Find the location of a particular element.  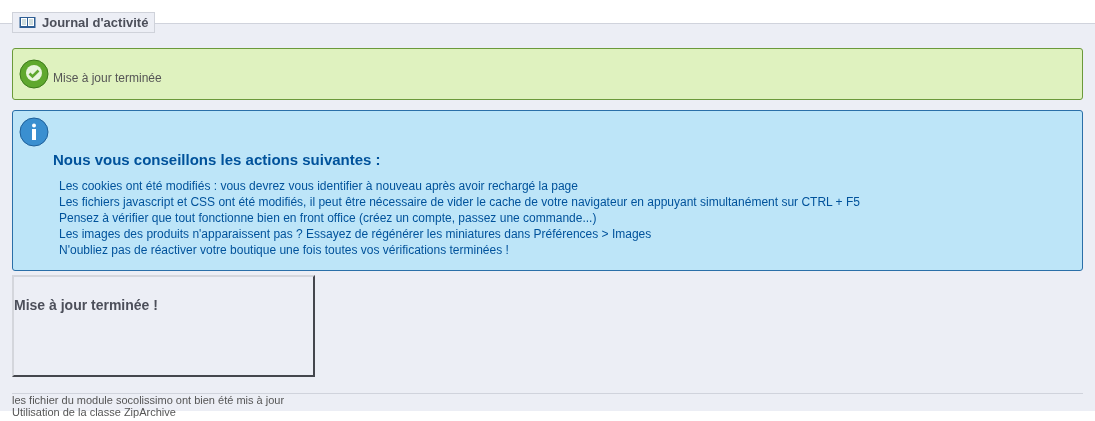

result-title: Mise à jour terminée ! is located at coordinates (86, 305).